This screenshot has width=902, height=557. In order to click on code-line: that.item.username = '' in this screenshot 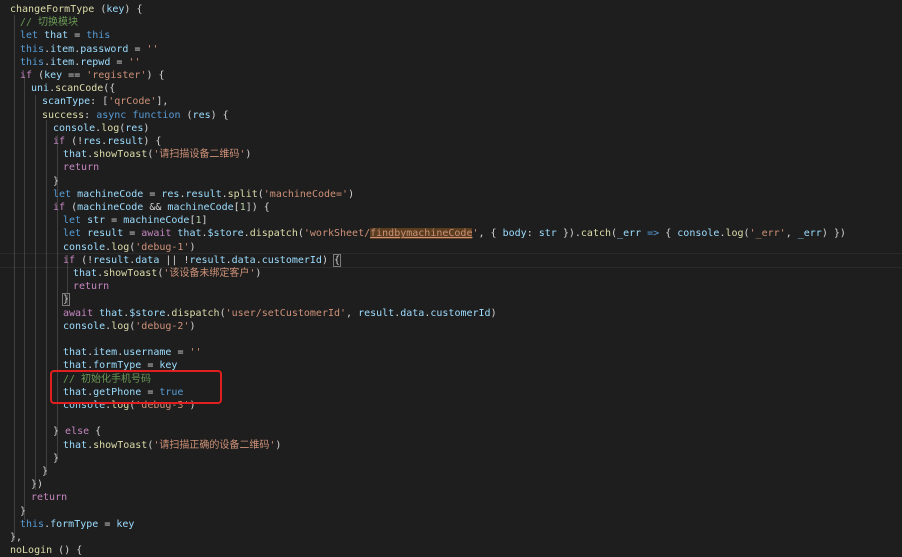, I will do `click(132, 352)`.